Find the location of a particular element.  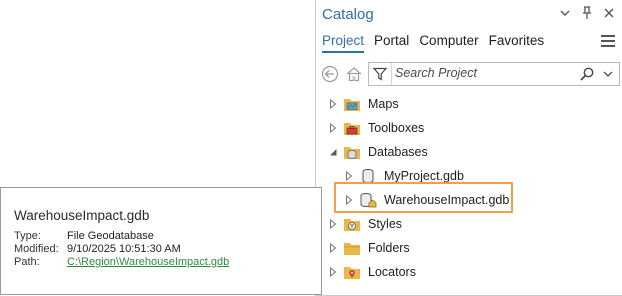

tree-item-label: Locators is located at coordinates (392, 272).